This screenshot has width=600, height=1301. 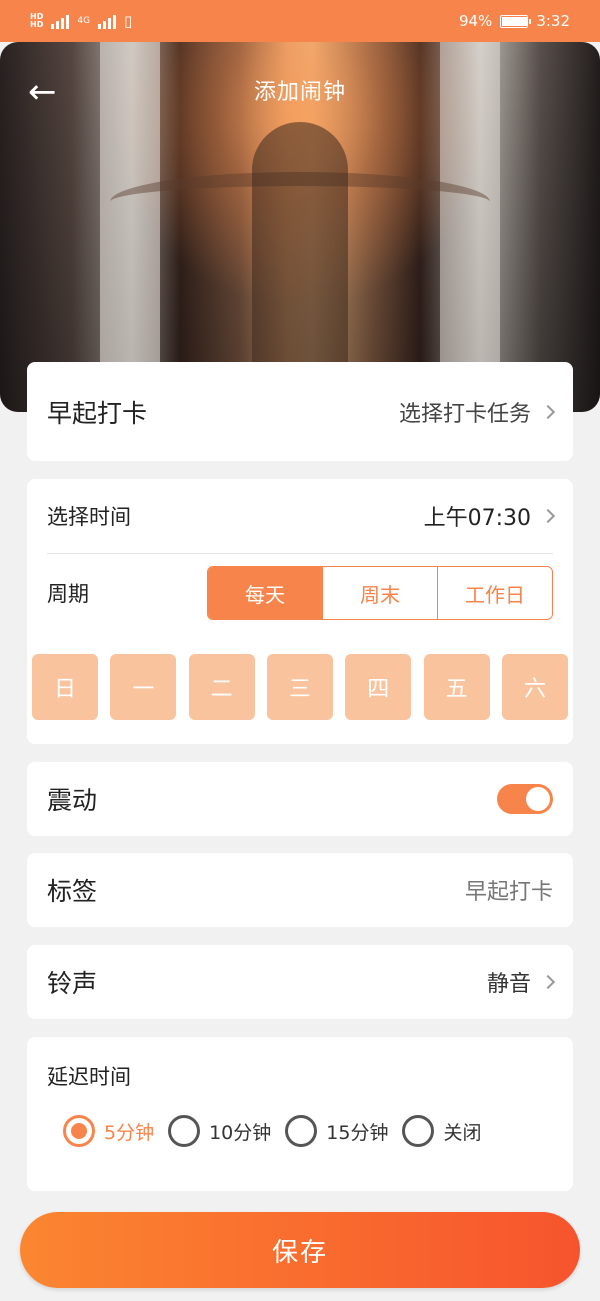 I want to click on network-type: 4G, so click(x=84, y=21).